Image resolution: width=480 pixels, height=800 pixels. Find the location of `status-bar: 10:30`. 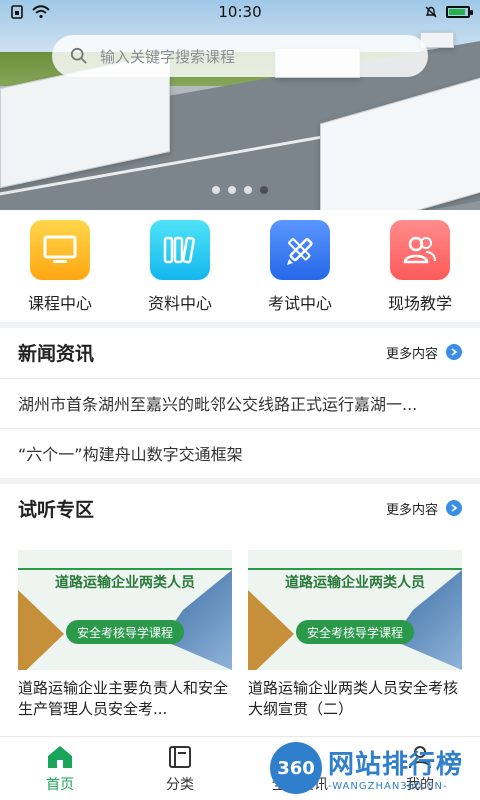

status-bar: 10:30 is located at coordinates (240, 12).